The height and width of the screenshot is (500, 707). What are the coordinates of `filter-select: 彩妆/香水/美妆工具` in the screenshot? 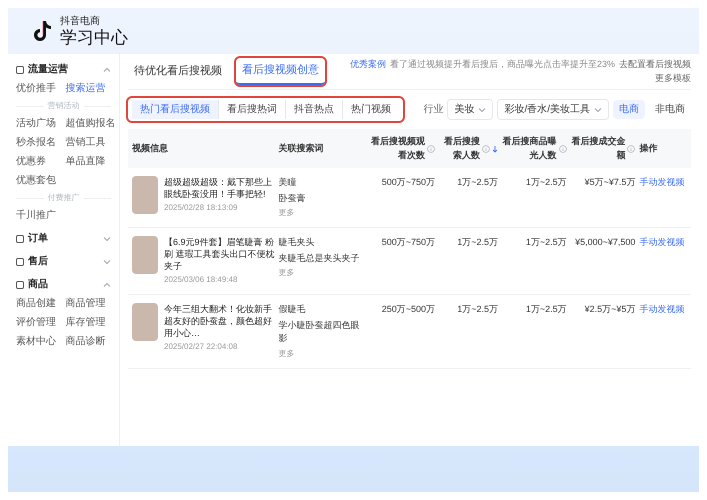 It's located at (553, 109).